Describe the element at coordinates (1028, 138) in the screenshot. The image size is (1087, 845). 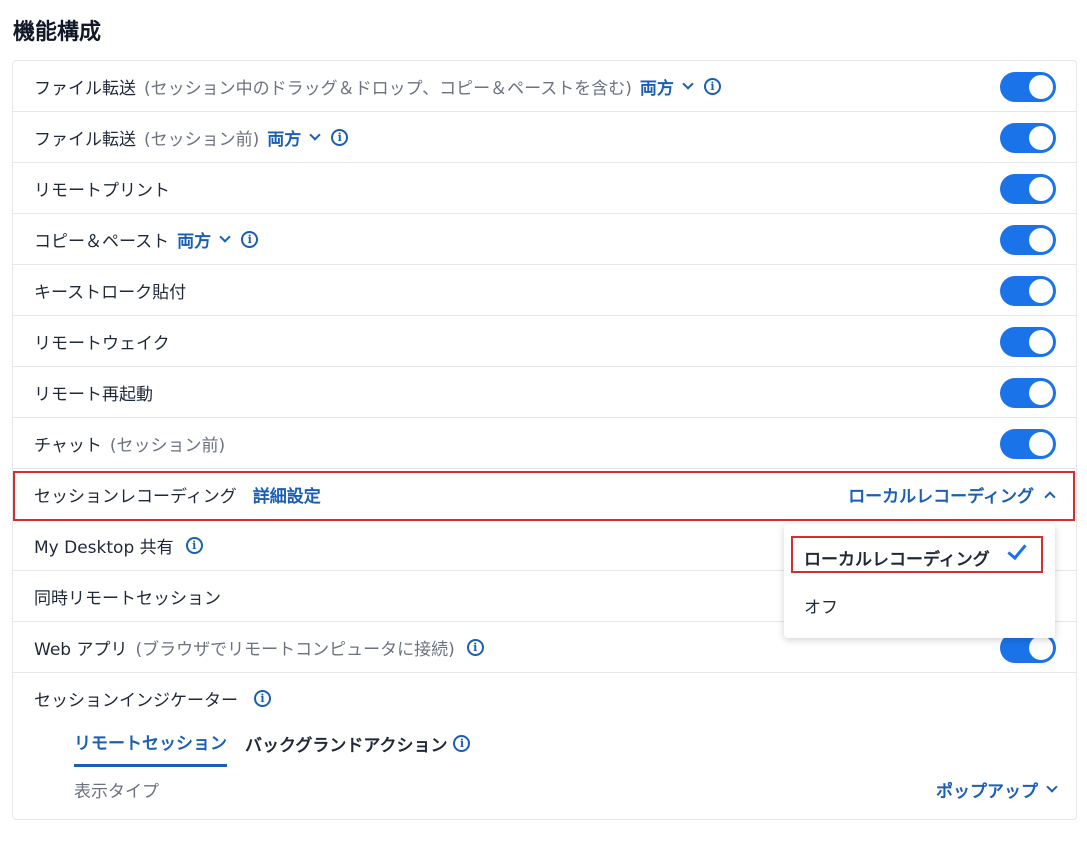
I see `file-transfer-pre-toggle` at that location.